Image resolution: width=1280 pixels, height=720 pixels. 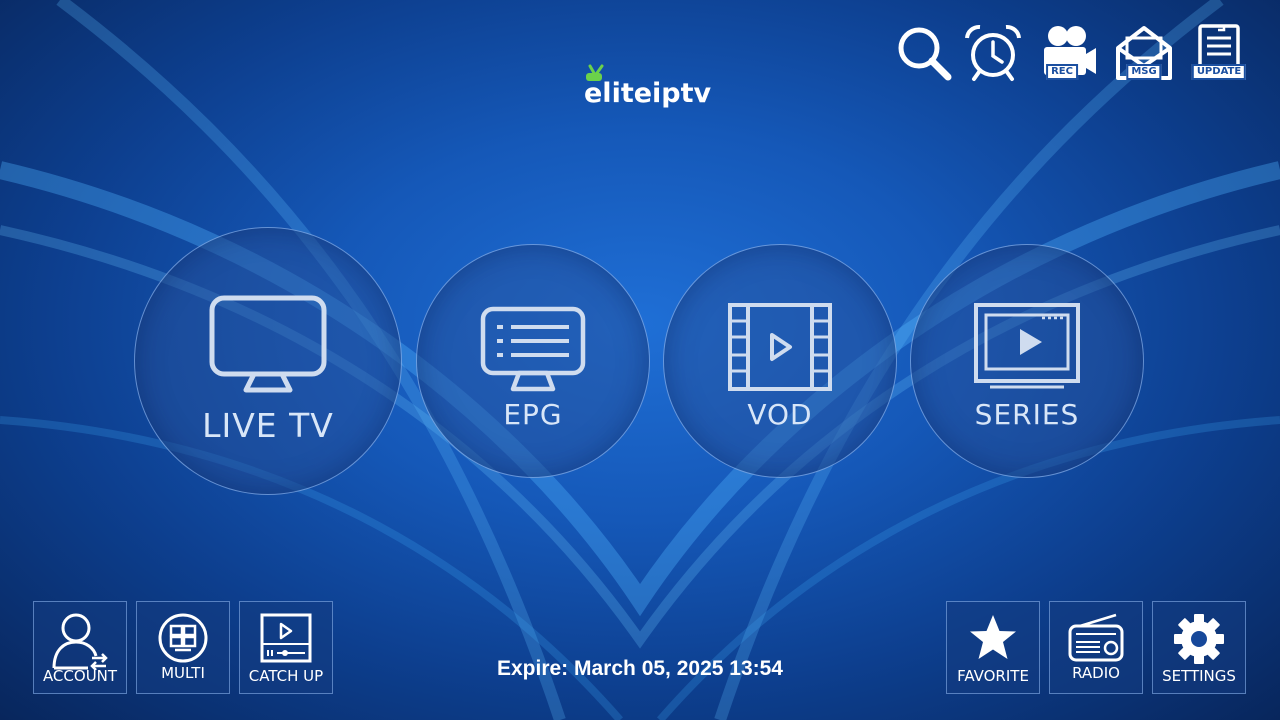 What do you see at coordinates (639, 668) in the screenshot?
I see `expire-status: Expire: March 05, 2025 13:54` at bounding box center [639, 668].